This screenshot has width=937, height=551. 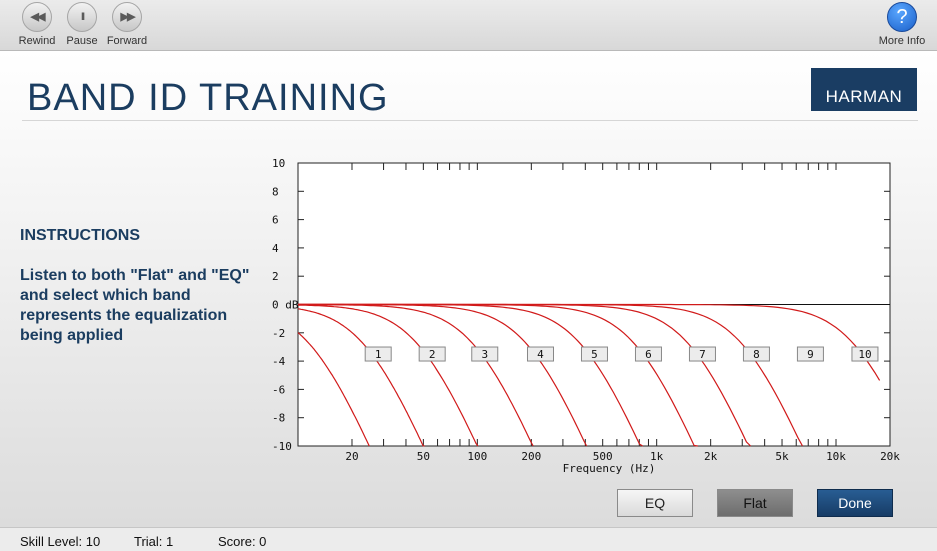 I want to click on y-tick-label: -8, so click(x=278, y=418).